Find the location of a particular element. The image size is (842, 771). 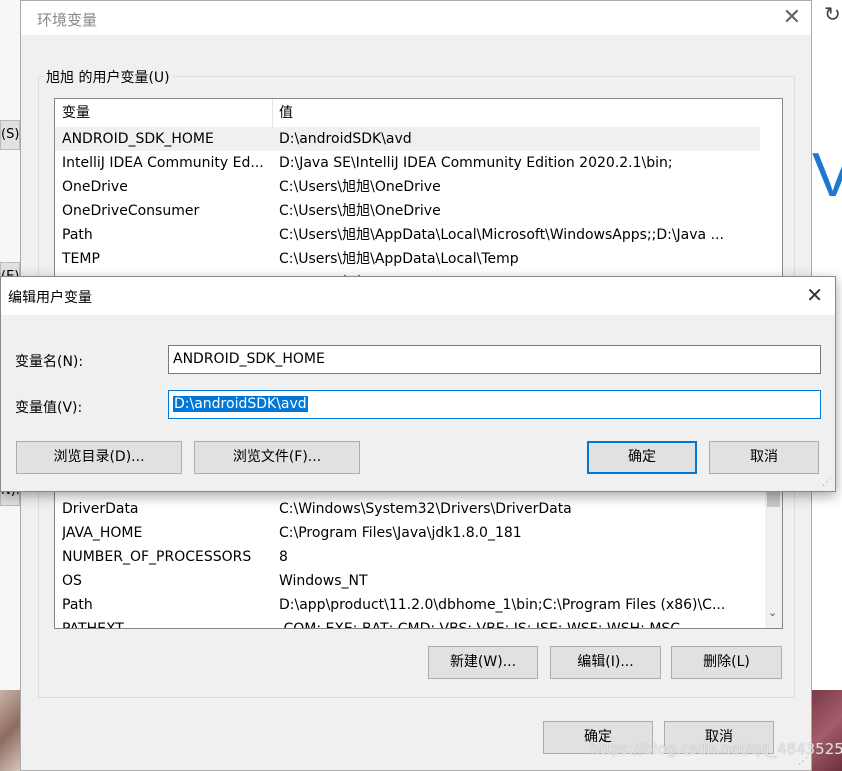

table-row: OneDrive C:\Users\旭旭\OneDrive is located at coordinates (407, 187).